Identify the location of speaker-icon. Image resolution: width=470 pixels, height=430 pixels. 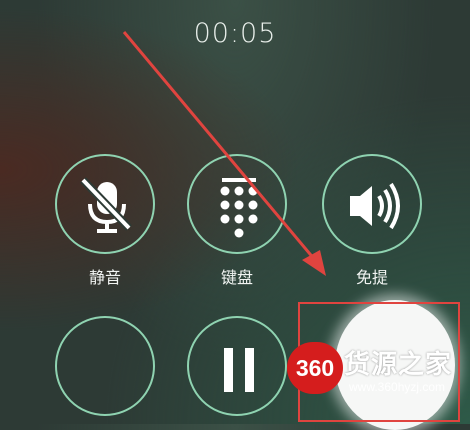
(375, 206).